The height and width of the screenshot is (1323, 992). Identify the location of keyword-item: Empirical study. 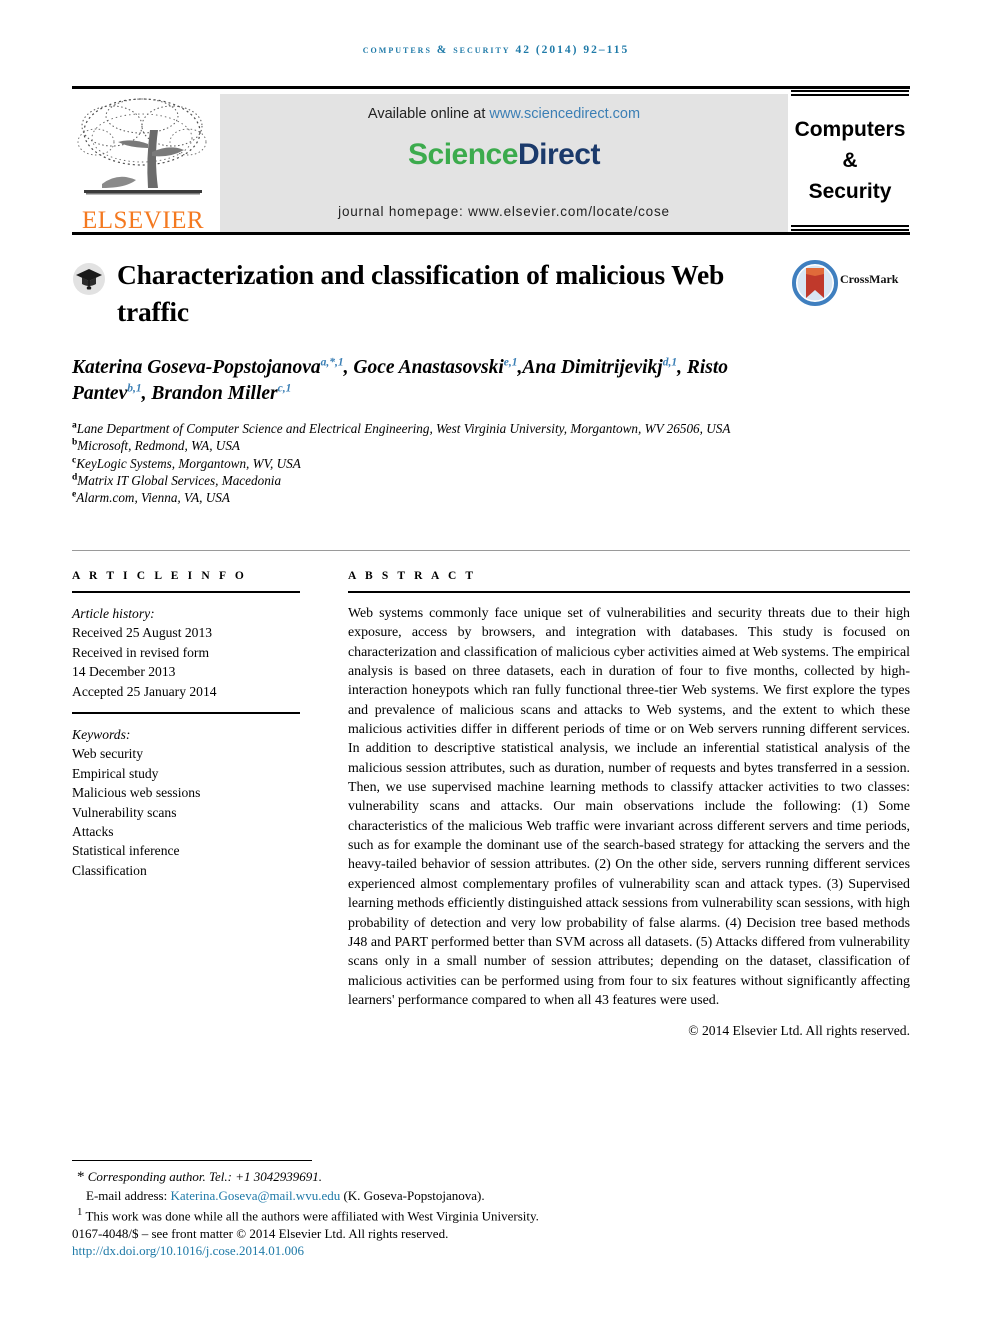
(115, 773).